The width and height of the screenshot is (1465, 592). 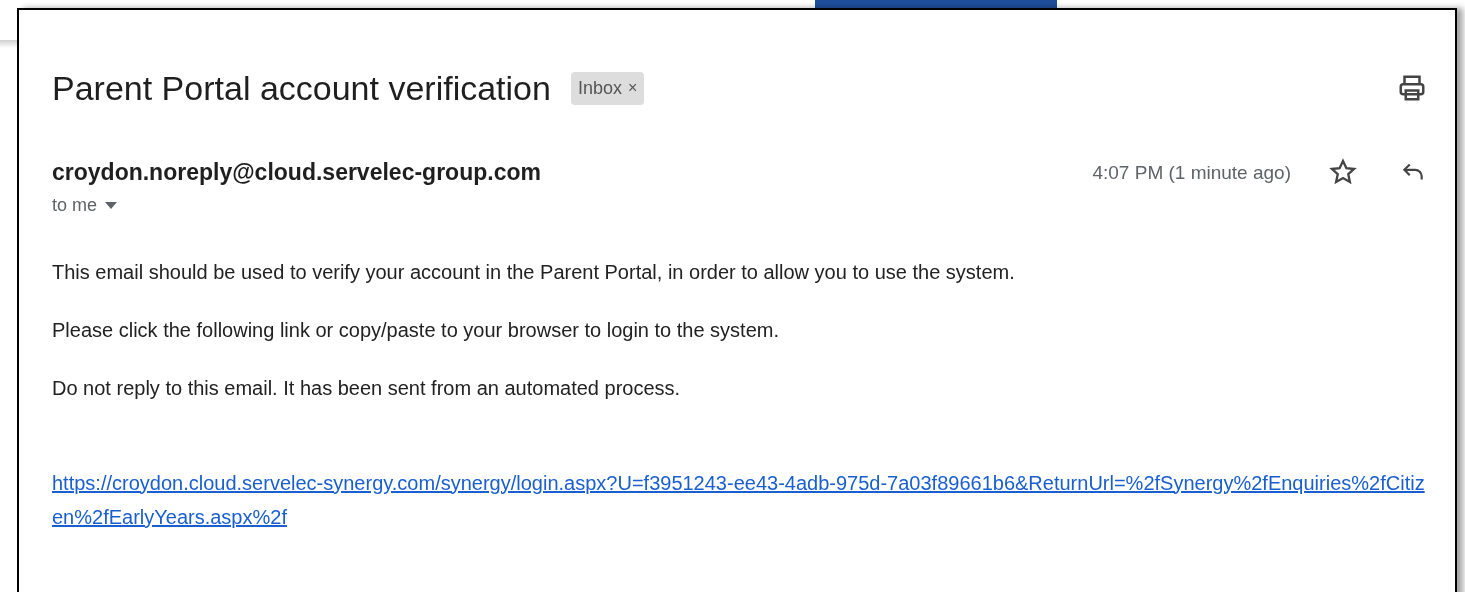 What do you see at coordinates (742, 499) in the screenshot?
I see `verification-link: https://croydon.cloud.servelec-synergy.com/synergy/login.aspx?U=f3951243-ee43-4adb-975d-7a03f89661b6&ReturnUrl=%2fSynergy%2fEnquiries%2fCitizen%2fEarlyYears.aspx%2f` at bounding box center [742, 499].